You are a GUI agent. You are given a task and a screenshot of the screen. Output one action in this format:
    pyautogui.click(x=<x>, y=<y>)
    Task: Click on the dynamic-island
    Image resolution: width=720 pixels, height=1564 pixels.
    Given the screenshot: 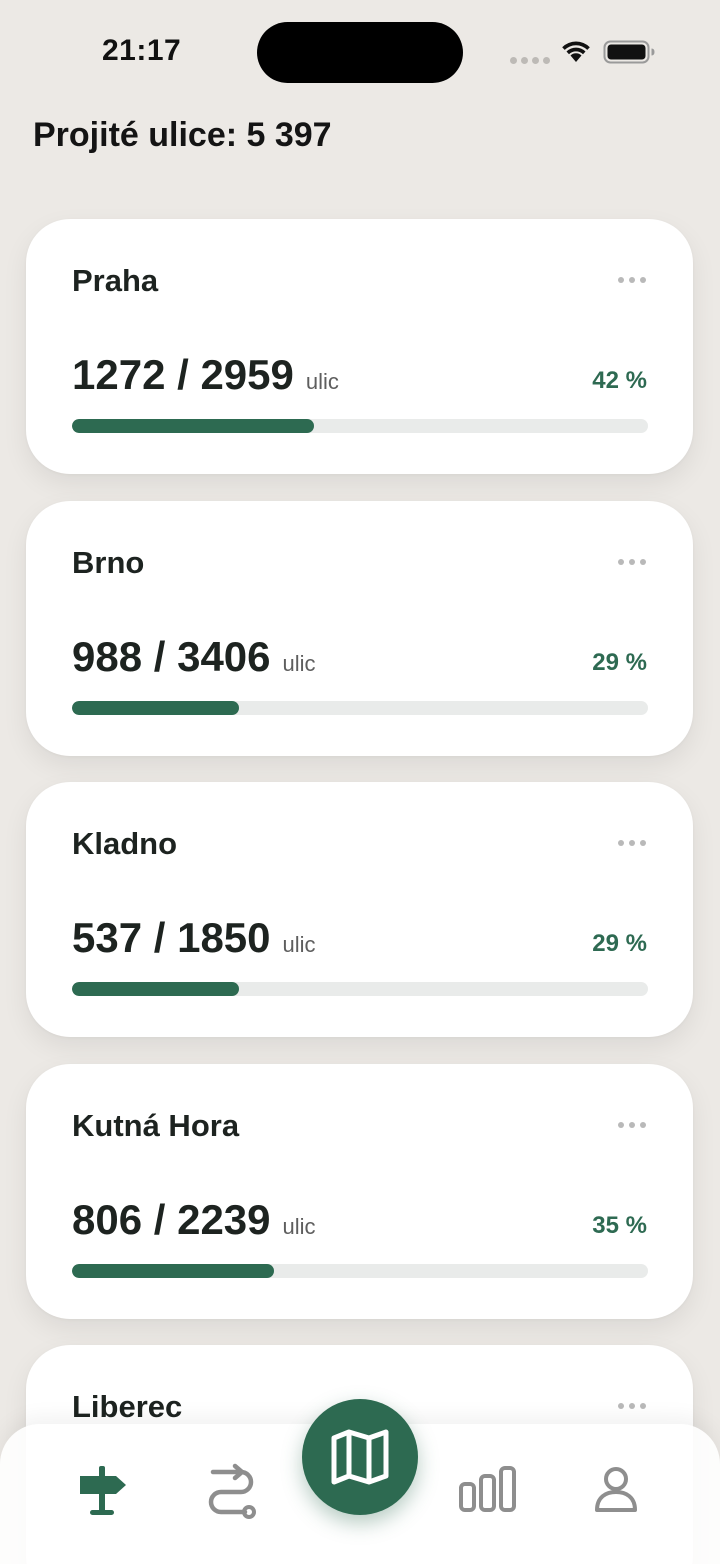 What is the action you would take?
    pyautogui.click(x=360, y=52)
    